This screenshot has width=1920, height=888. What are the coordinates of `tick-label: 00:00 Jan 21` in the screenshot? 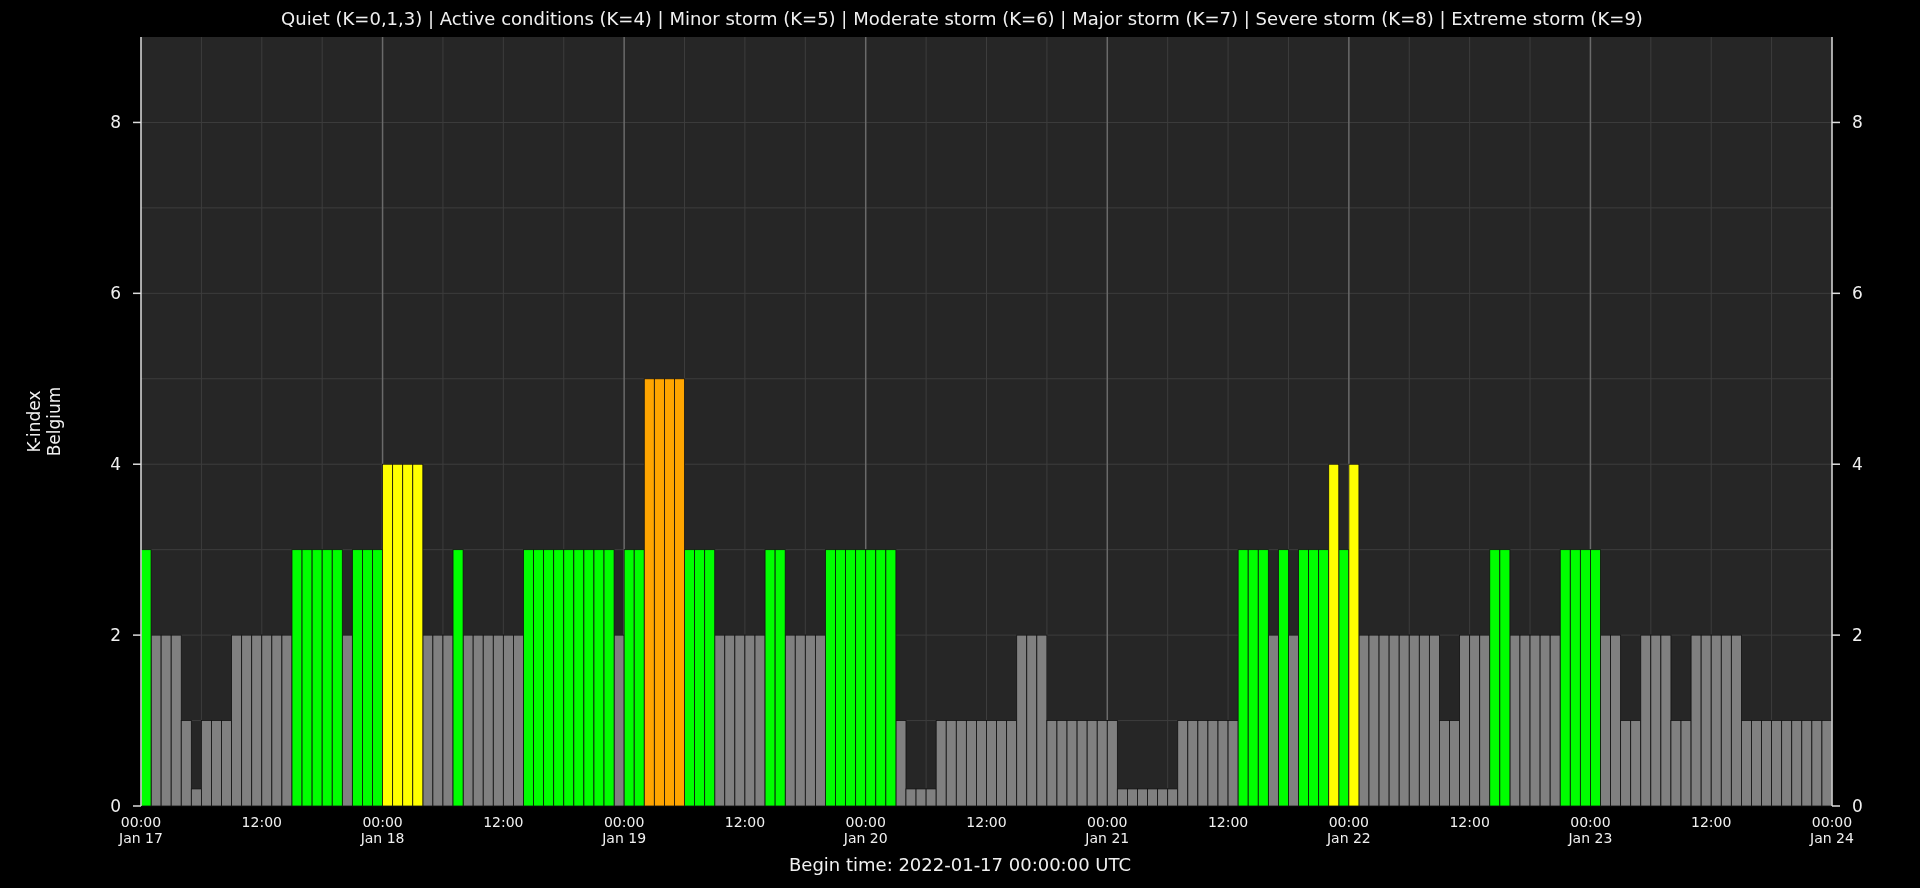 It's located at (1107, 830).